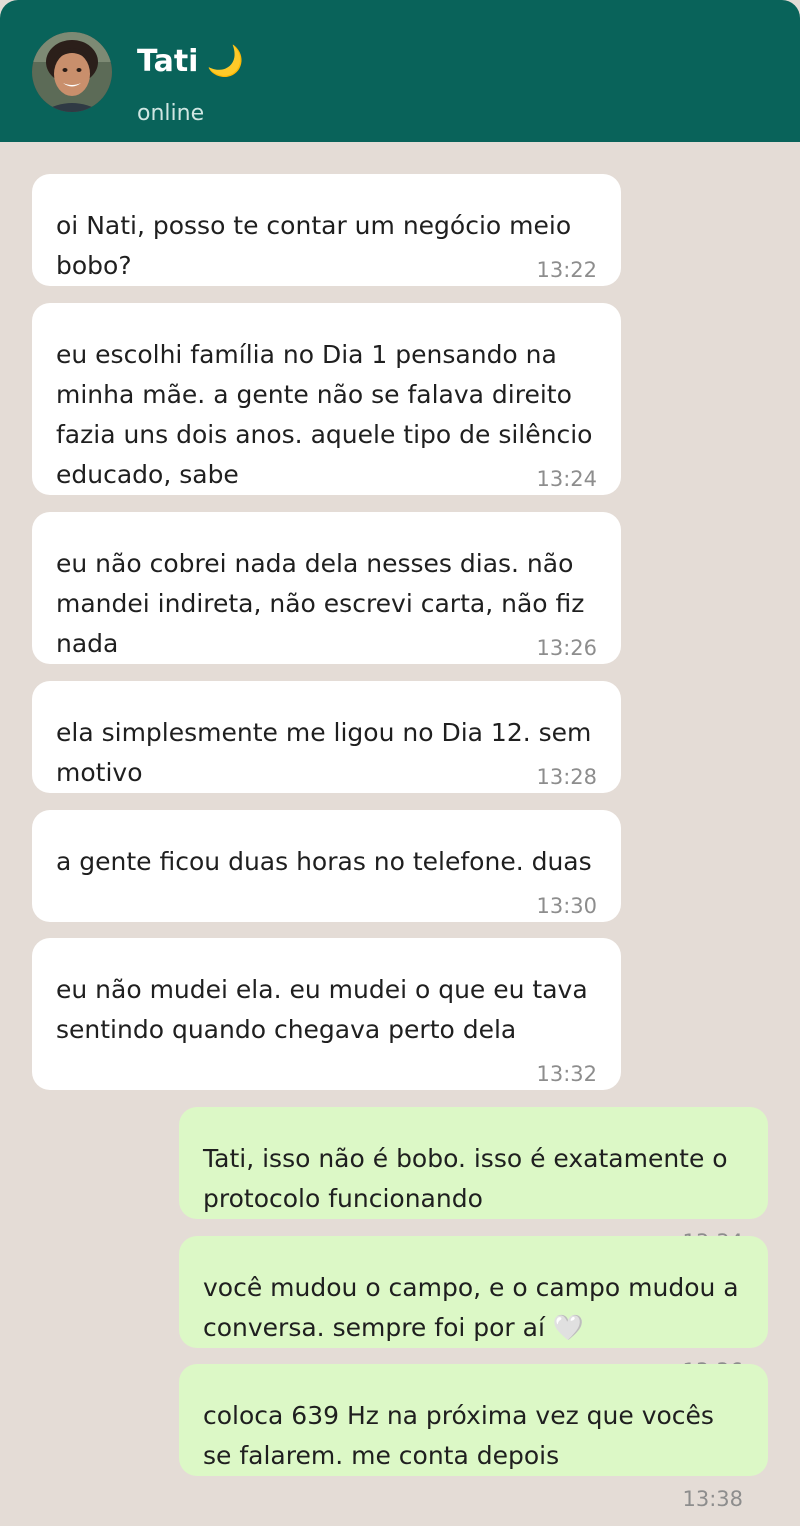  Describe the element at coordinates (400, 71) in the screenshot. I see `chat-header: Tati 🌙 online` at that location.